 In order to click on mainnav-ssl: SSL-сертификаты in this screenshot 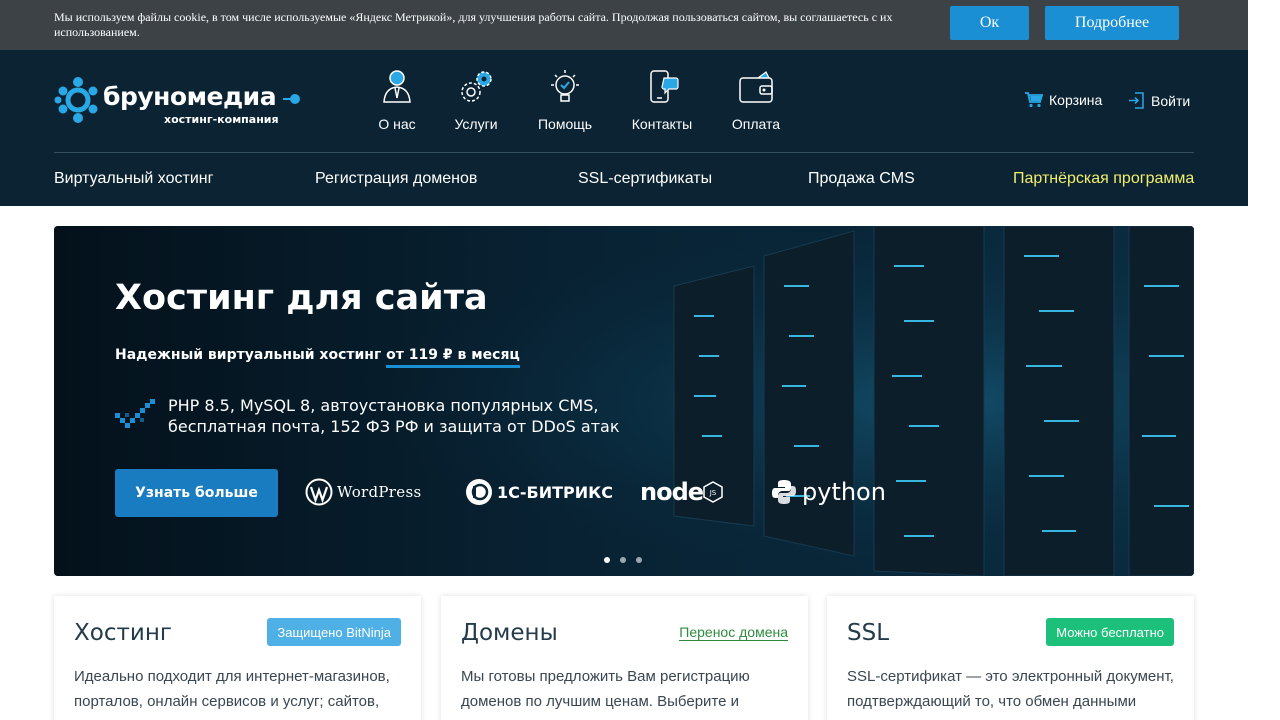, I will do `click(645, 179)`.